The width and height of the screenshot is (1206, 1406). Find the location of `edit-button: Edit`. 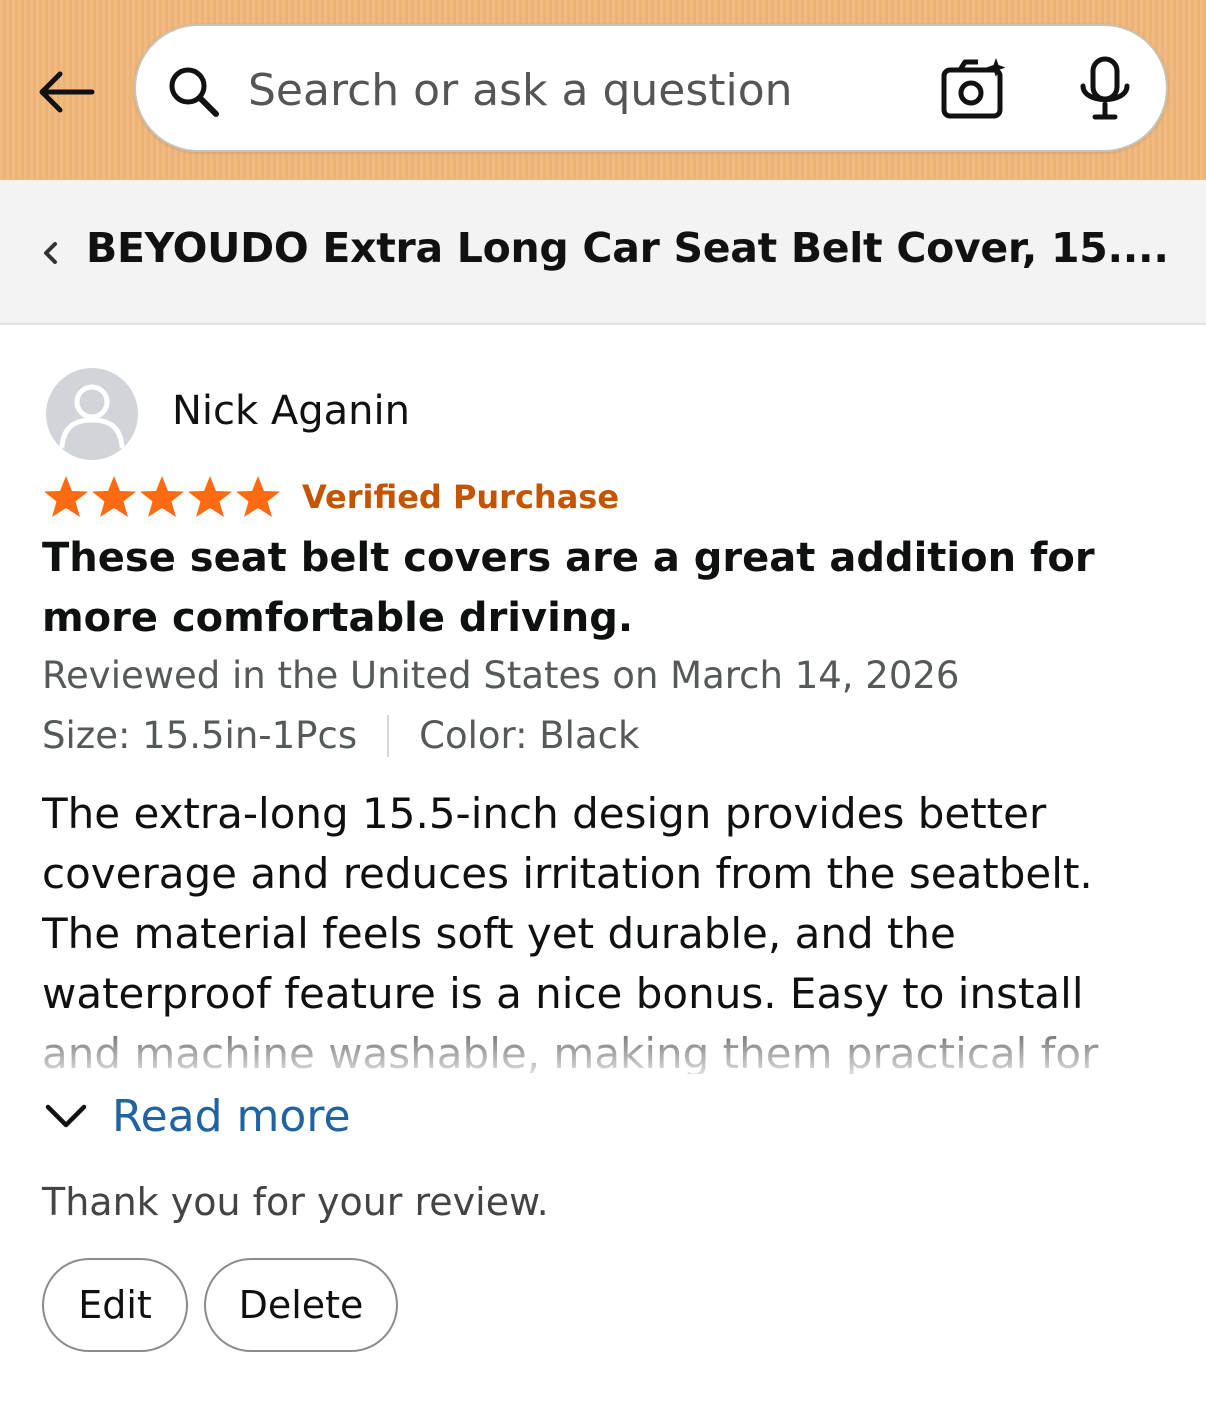

edit-button: Edit is located at coordinates (115, 1305).